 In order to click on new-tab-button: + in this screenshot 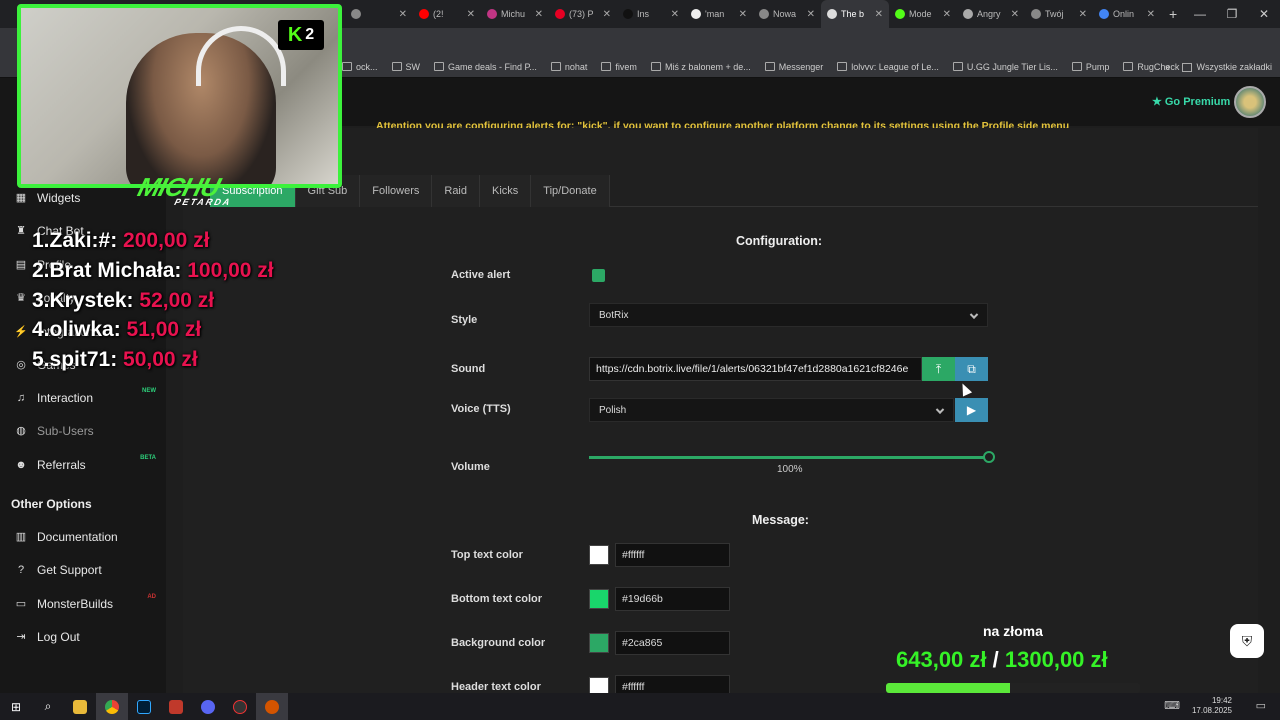, I will do `click(1173, 14)`.